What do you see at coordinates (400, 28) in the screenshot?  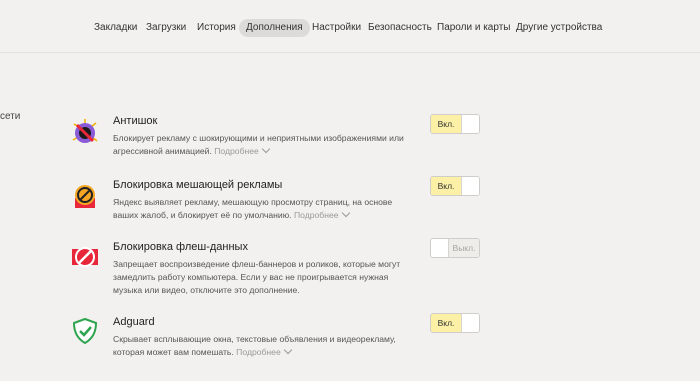 I see `nav-tab-security: Безопасность` at bounding box center [400, 28].